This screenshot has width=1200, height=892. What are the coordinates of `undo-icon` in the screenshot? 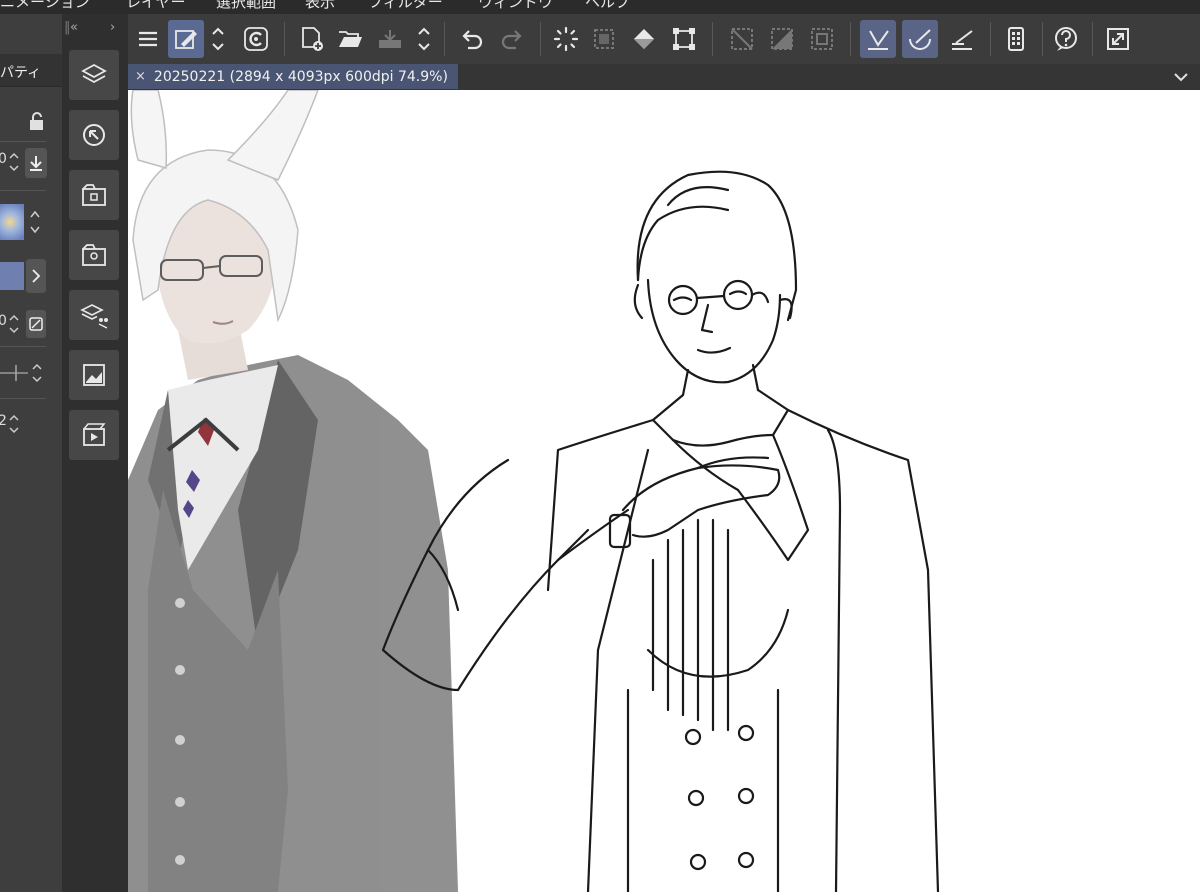 It's located at (472, 40).